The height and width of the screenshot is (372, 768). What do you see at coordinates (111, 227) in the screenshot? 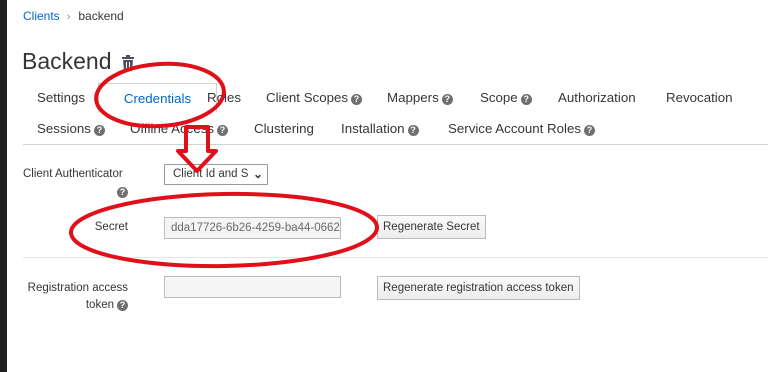
I see `secret-label: Secret` at bounding box center [111, 227].